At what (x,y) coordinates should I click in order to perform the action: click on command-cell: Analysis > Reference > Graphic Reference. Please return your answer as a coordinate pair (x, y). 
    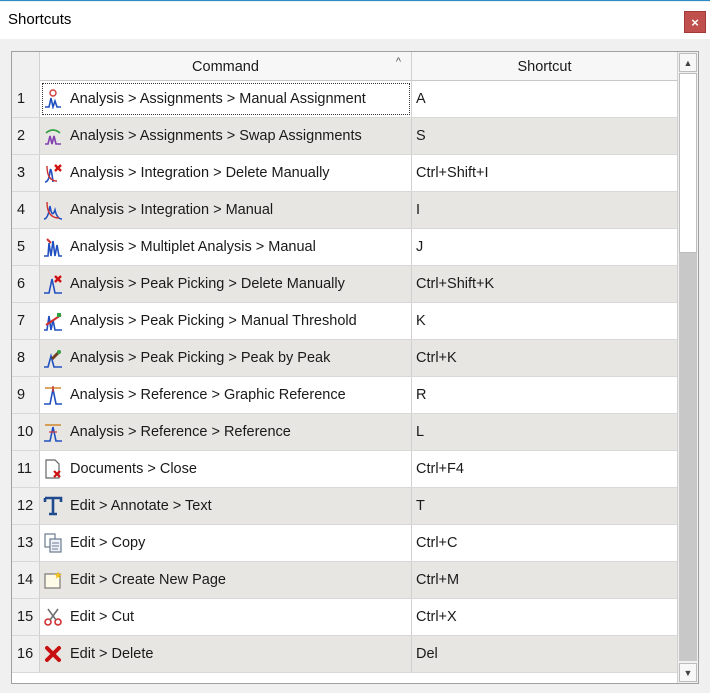
    Looking at the image, I should click on (226, 395).